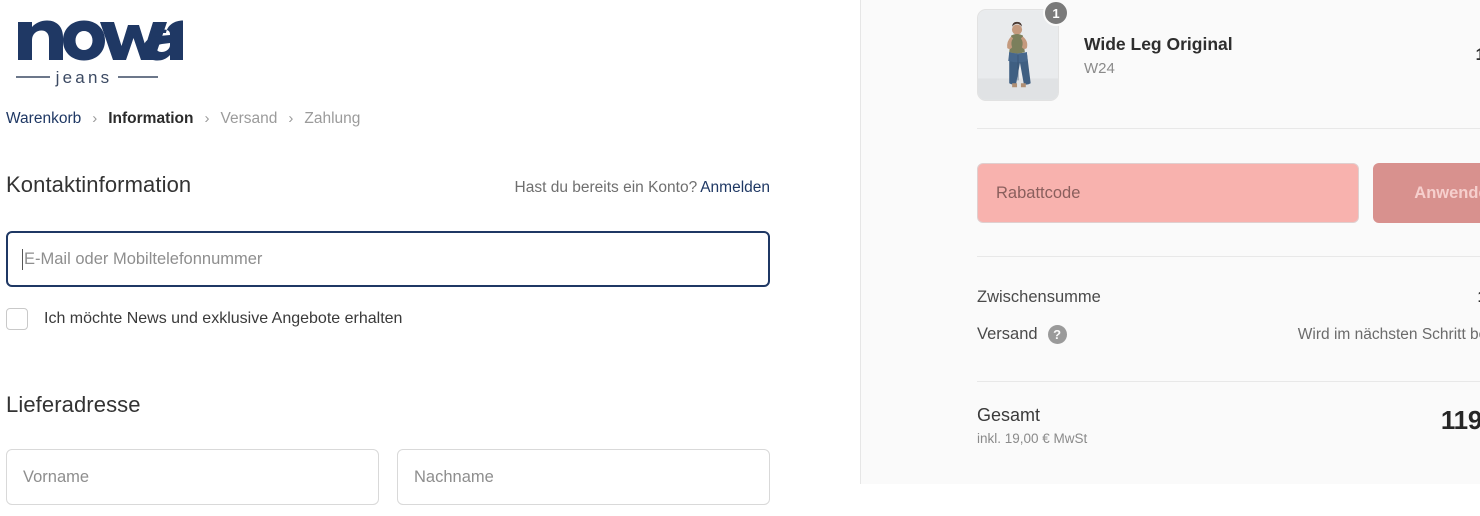 This screenshot has width=1480, height=516. Describe the element at coordinates (192, 477) in the screenshot. I see `first-name-field: Vorname` at that location.